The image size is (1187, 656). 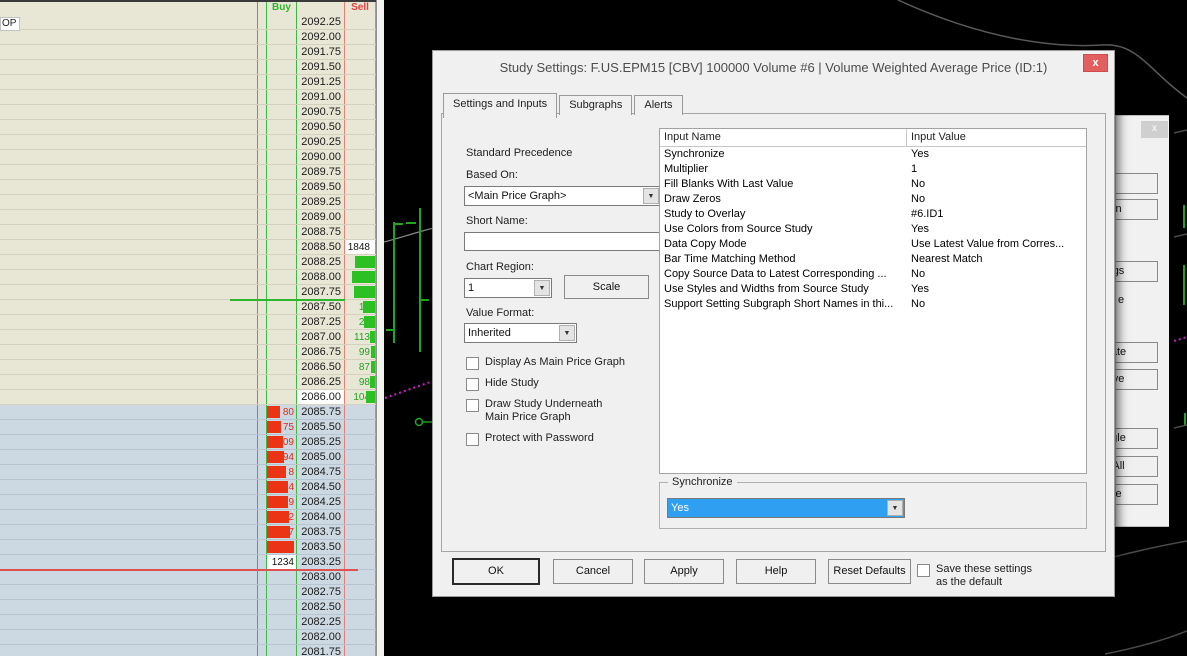 I want to click on clipped-button-n: n, so click(x=1137, y=209).